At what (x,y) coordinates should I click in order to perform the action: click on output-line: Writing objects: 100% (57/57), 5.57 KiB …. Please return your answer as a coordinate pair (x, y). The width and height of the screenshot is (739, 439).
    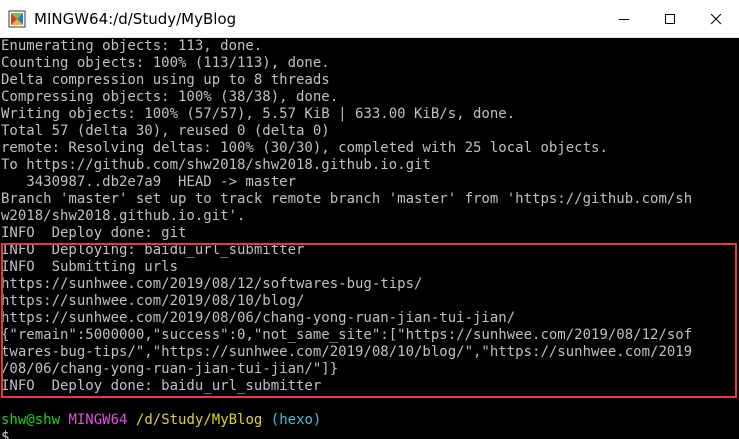
    Looking at the image, I should click on (258, 114).